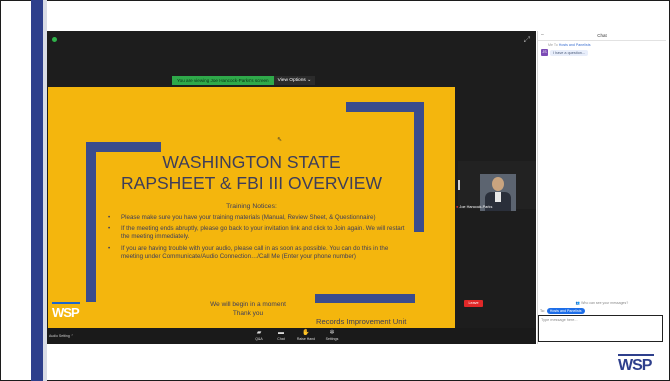  Describe the element at coordinates (473, 303) in the screenshot. I see `leave-button: Leave` at that location.